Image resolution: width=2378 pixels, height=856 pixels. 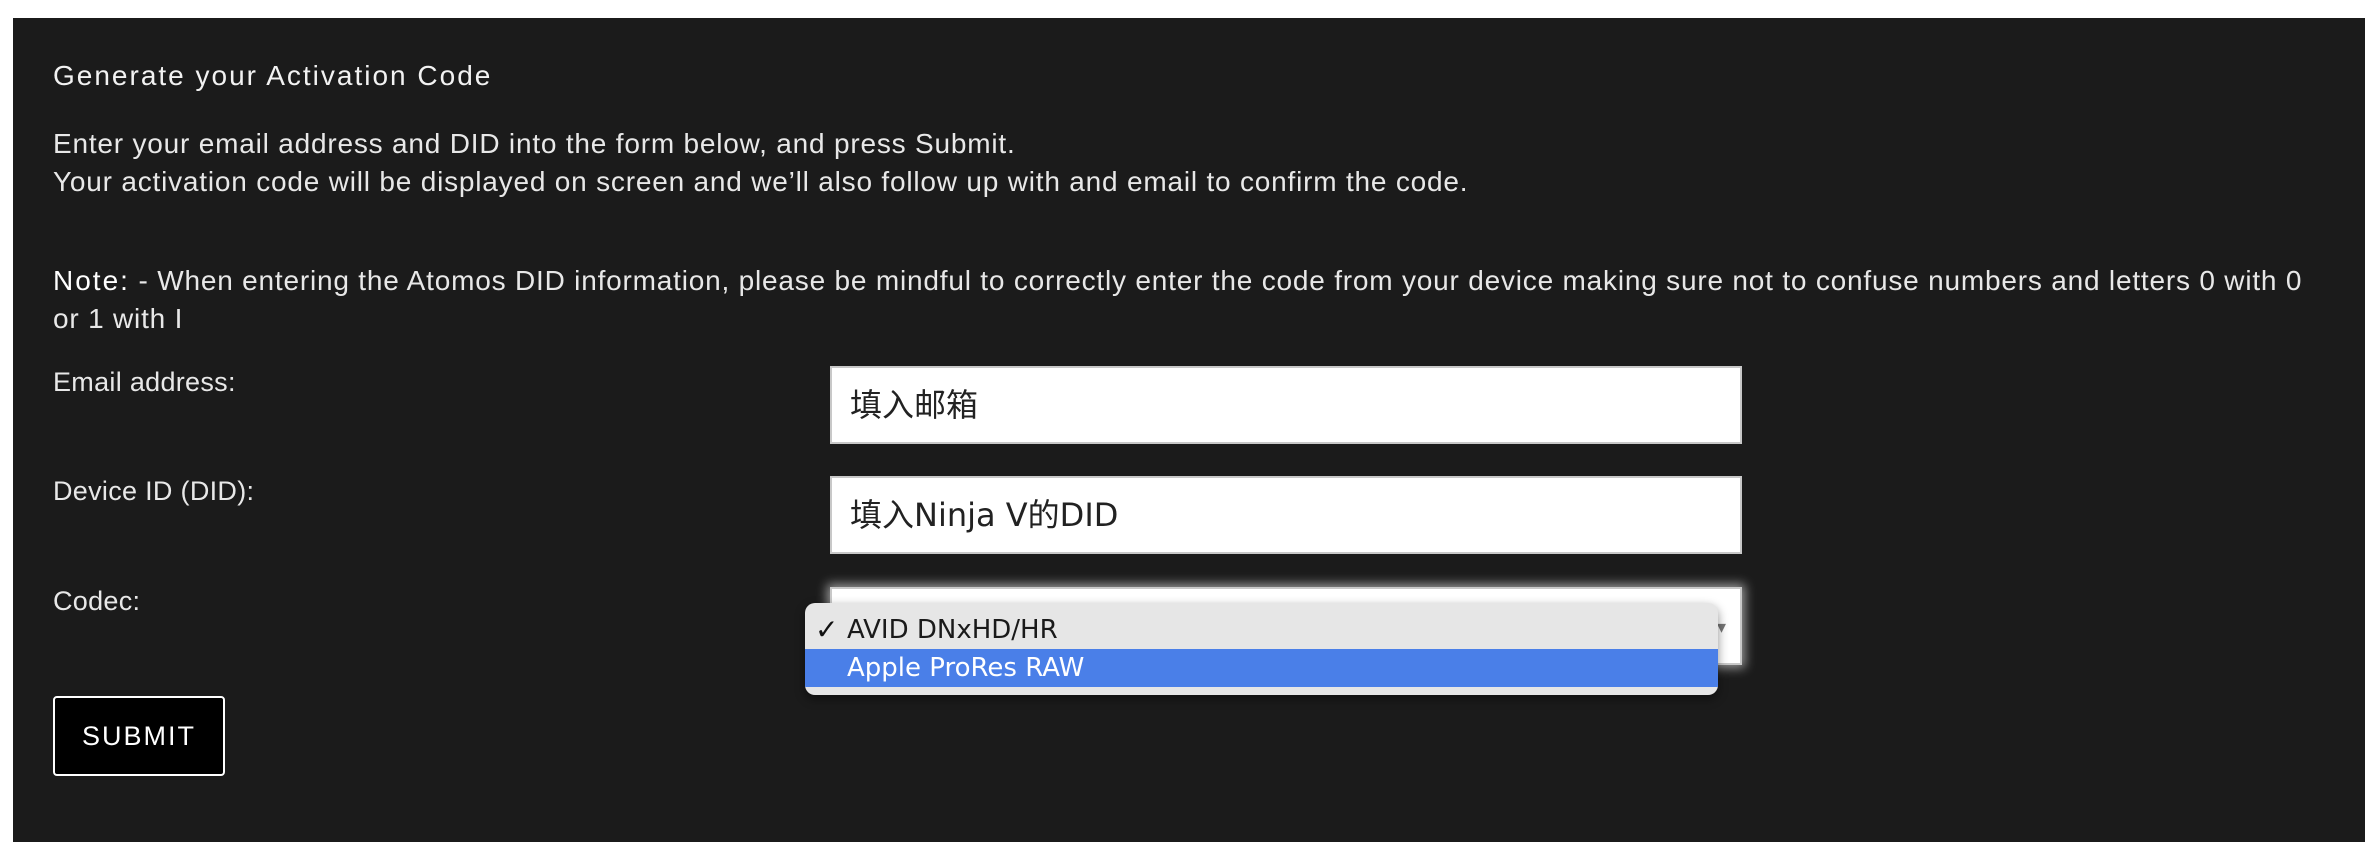 I want to click on email-field-value: 填入邮箱, so click(x=914, y=405).